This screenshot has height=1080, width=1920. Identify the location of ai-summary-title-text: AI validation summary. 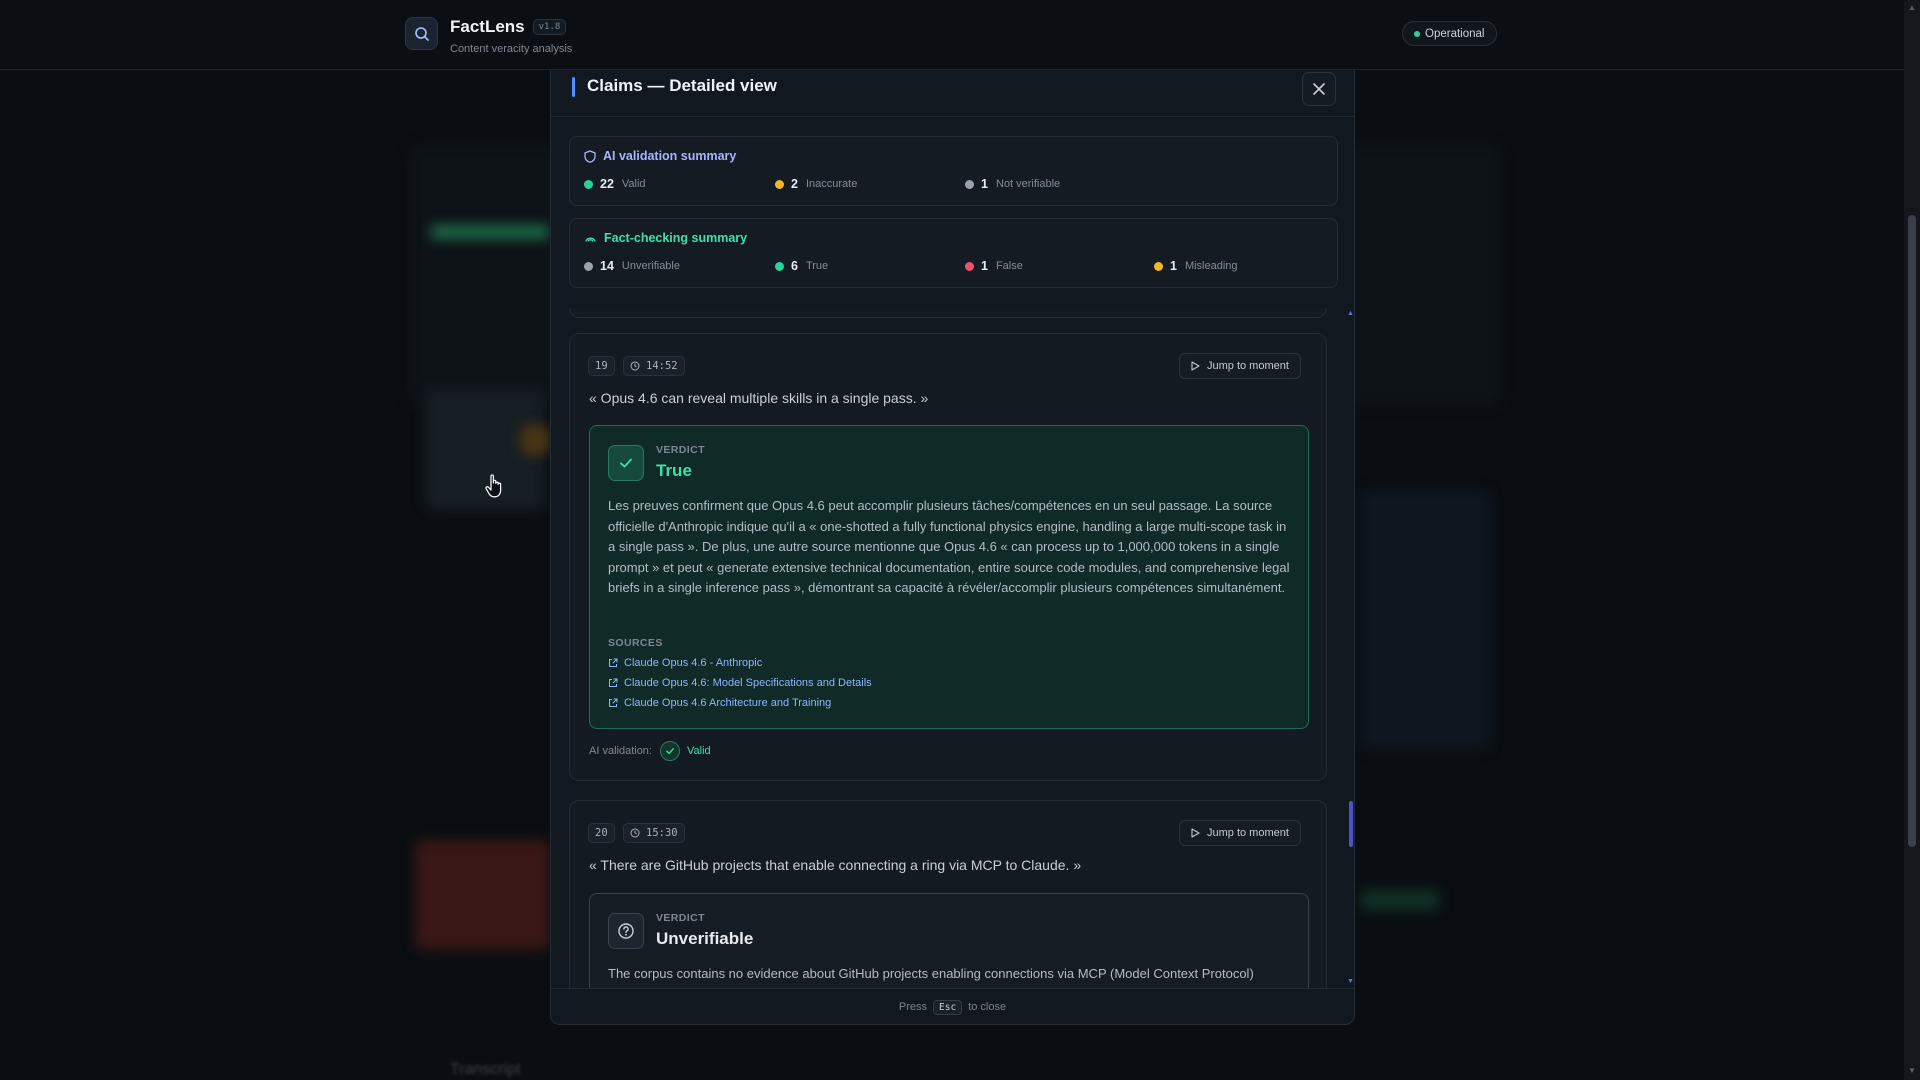
(670, 156).